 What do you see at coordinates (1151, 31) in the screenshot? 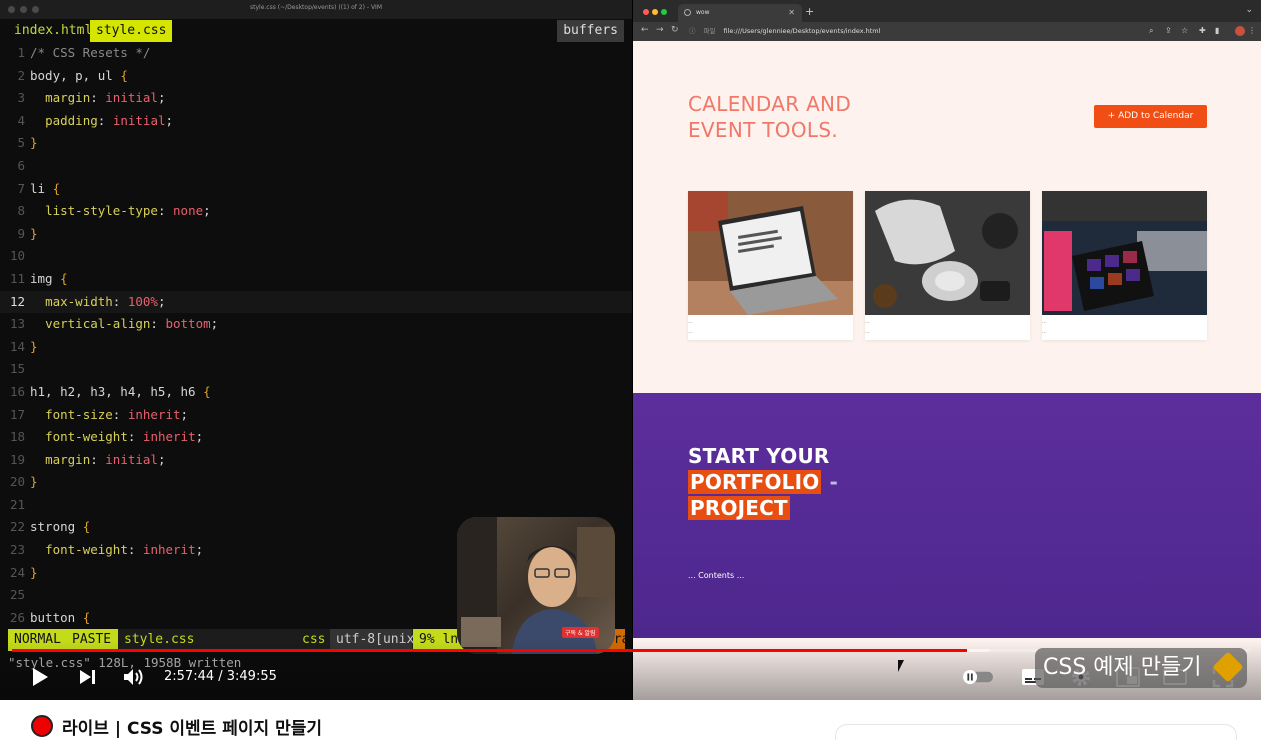
I see `zoom-icon: ⌕` at bounding box center [1151, 31].